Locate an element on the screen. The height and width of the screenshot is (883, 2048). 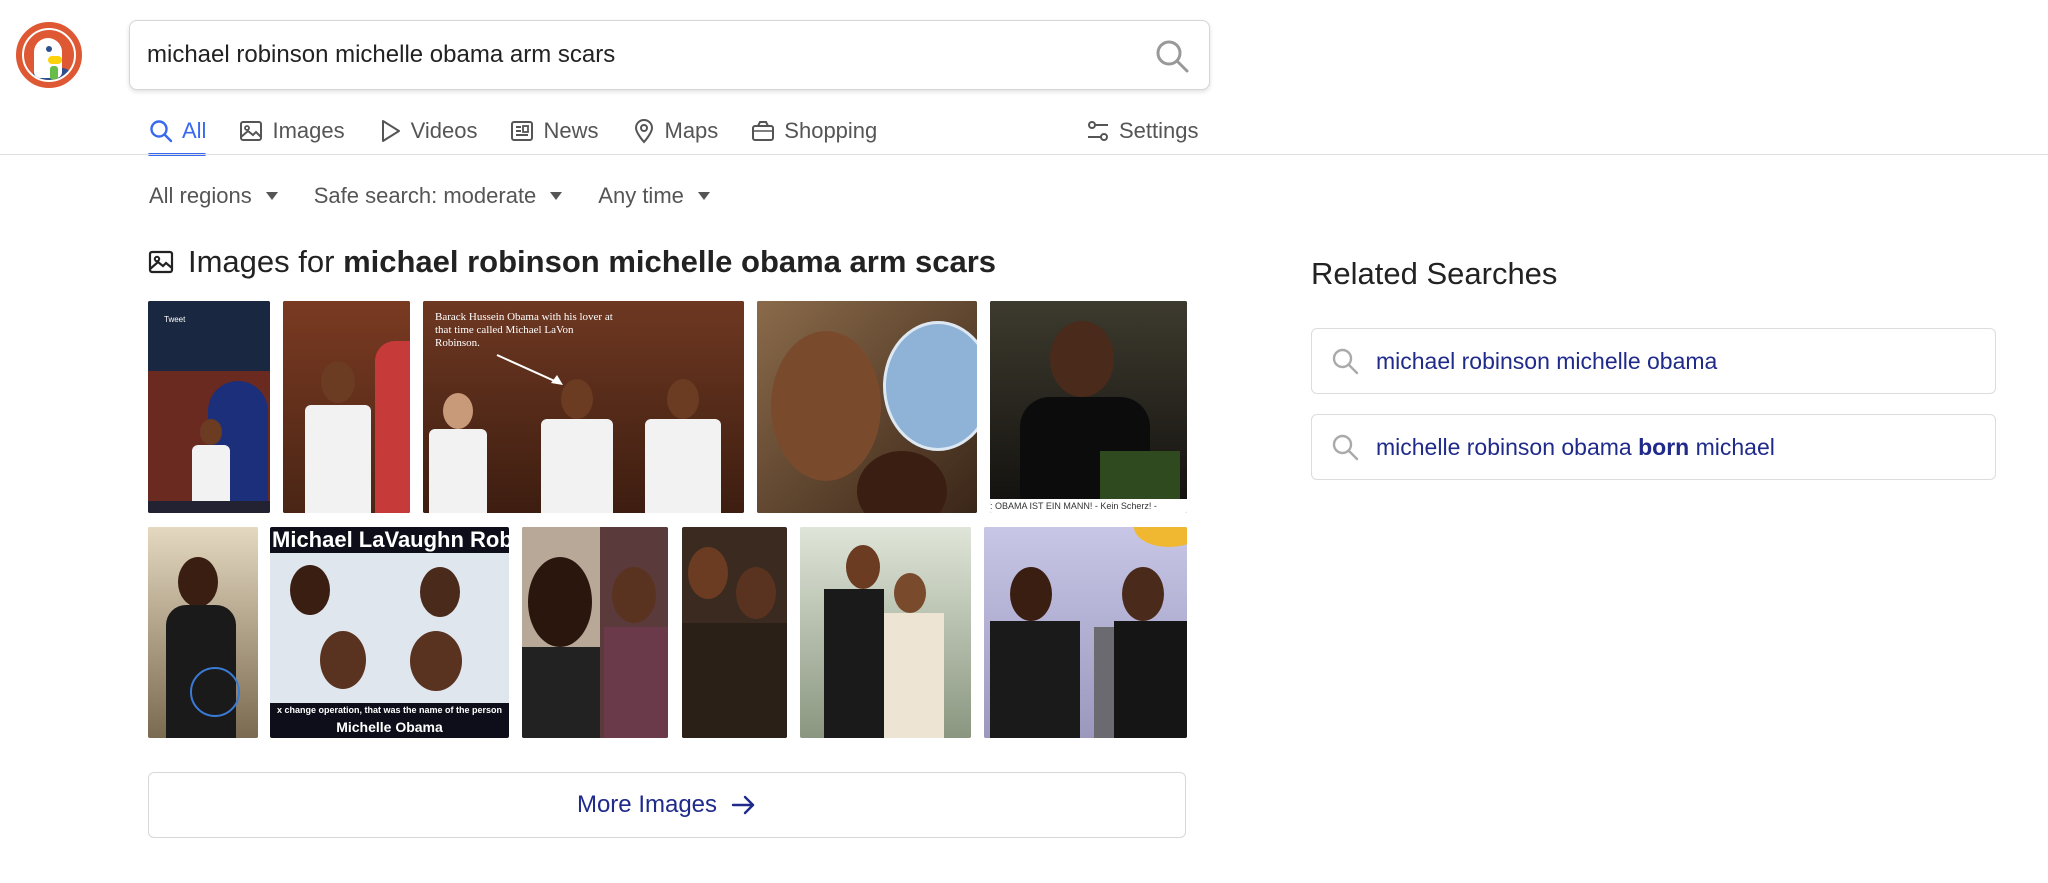
related-text: michelle robinson obama is located at coordinates (1507, 446).